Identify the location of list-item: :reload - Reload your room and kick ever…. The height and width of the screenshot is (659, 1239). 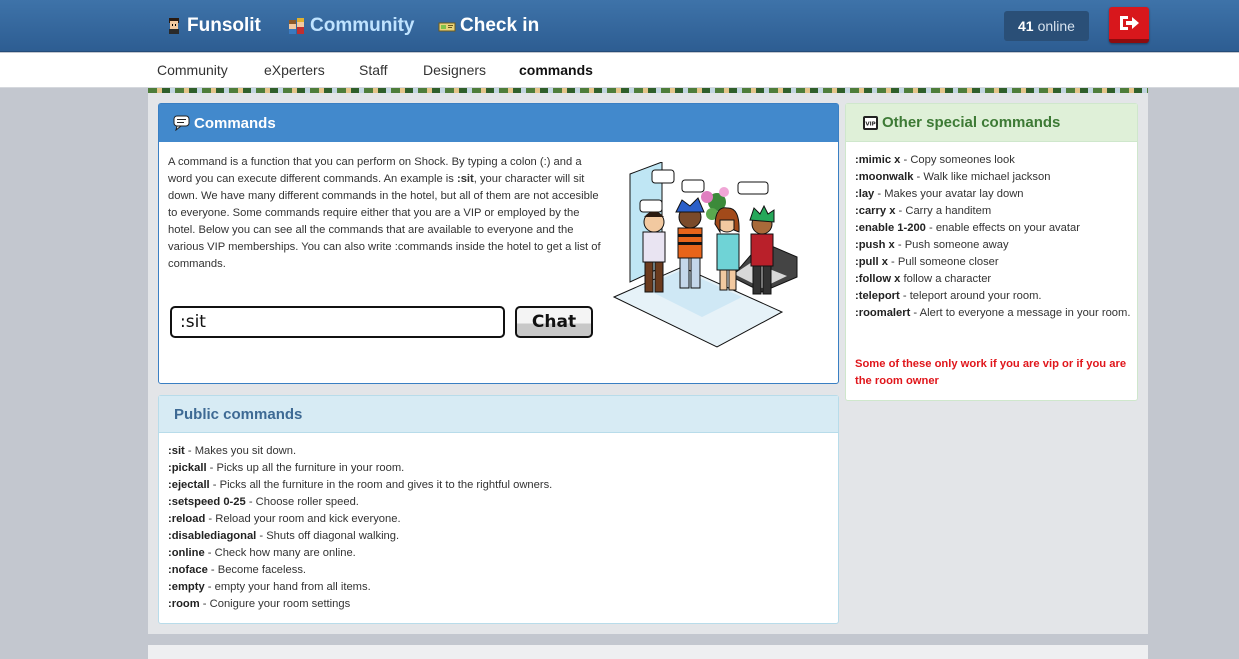
(360, 519).